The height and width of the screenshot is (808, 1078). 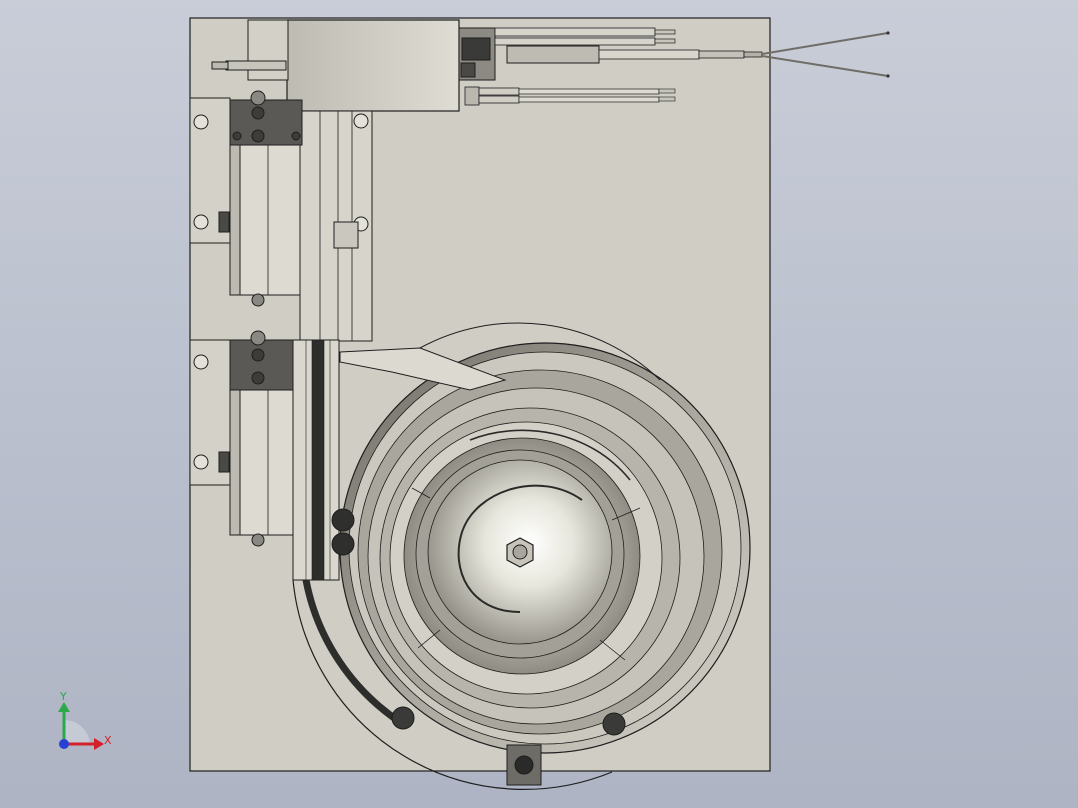 What do you see at coordinates (476, 49) in the screenshot?
I see `fitting-block-dark` at bounding box center [476, 49].